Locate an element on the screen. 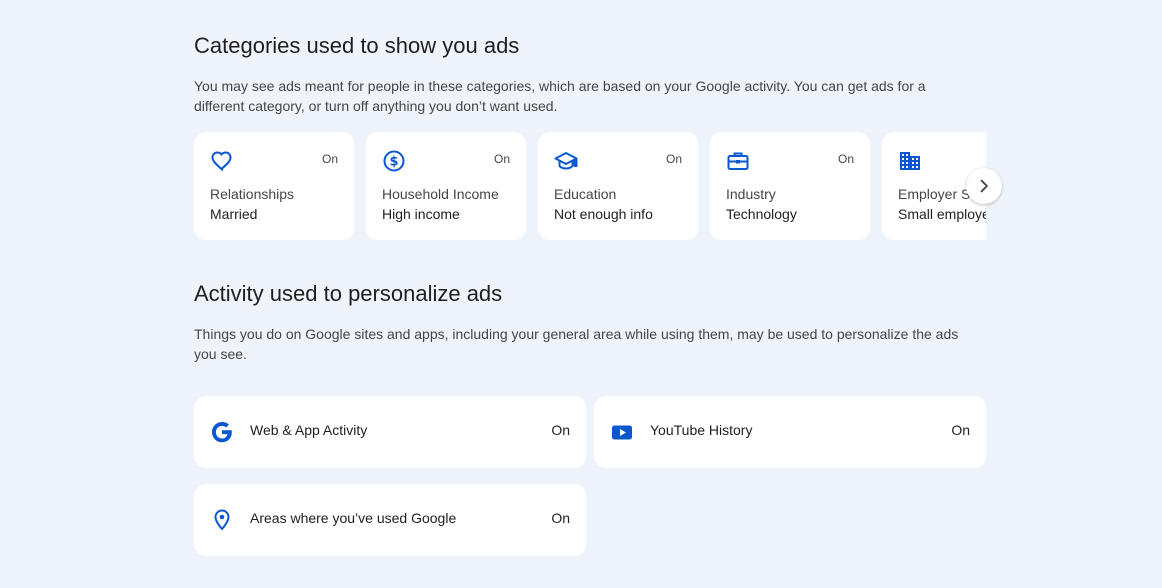  chevron-right-icon is located at coordinates (984, 186).